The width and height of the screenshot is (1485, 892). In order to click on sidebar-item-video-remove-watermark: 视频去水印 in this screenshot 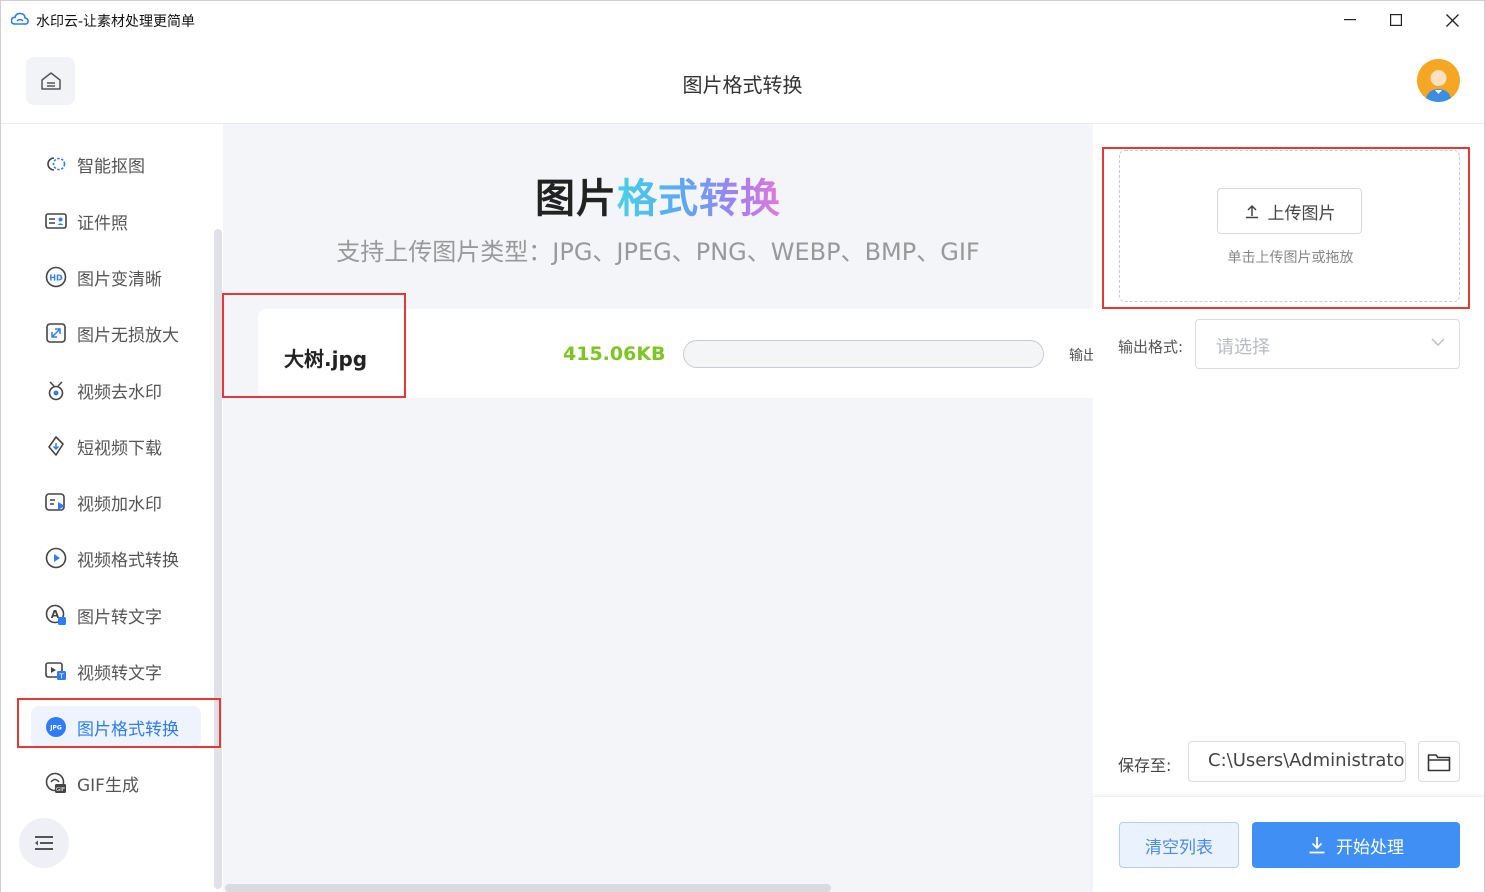, I will do `click(116, 390)`.